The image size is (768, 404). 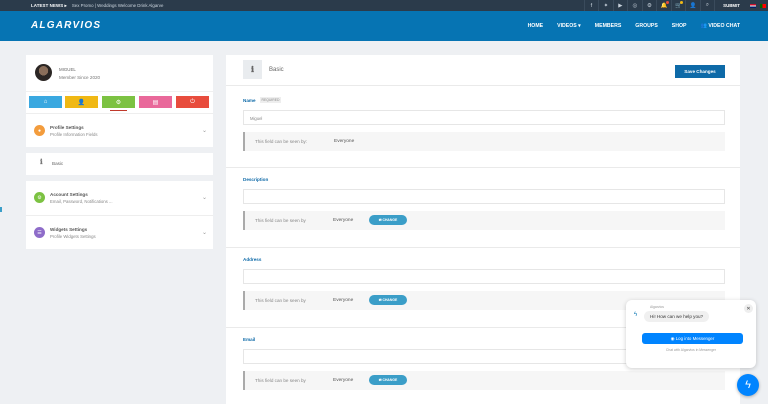 What do you see at coordinates (119, 73) in the screenshot?
I see `profile-card: MIGUEL Member Since 2020` at bounding box center [119, 73].